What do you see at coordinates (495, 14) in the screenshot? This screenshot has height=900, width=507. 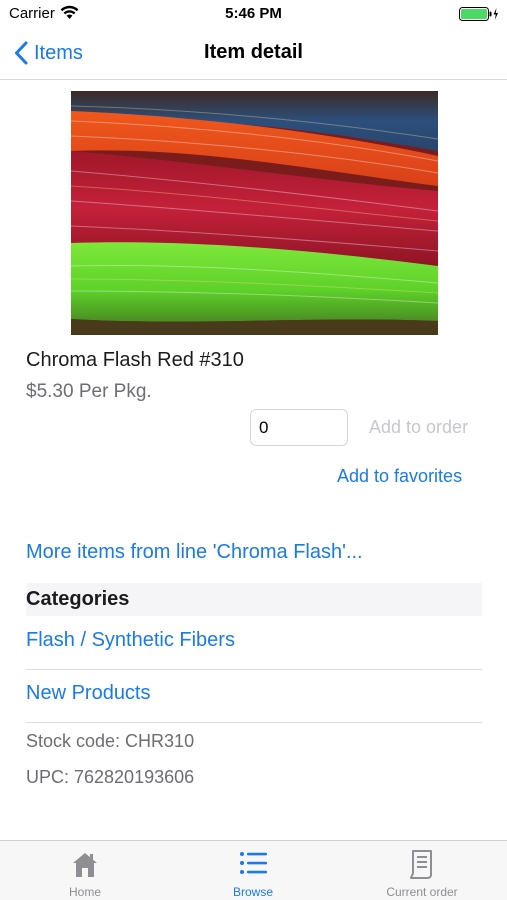 I see `charging-icon` at bounding box center [495, 14].